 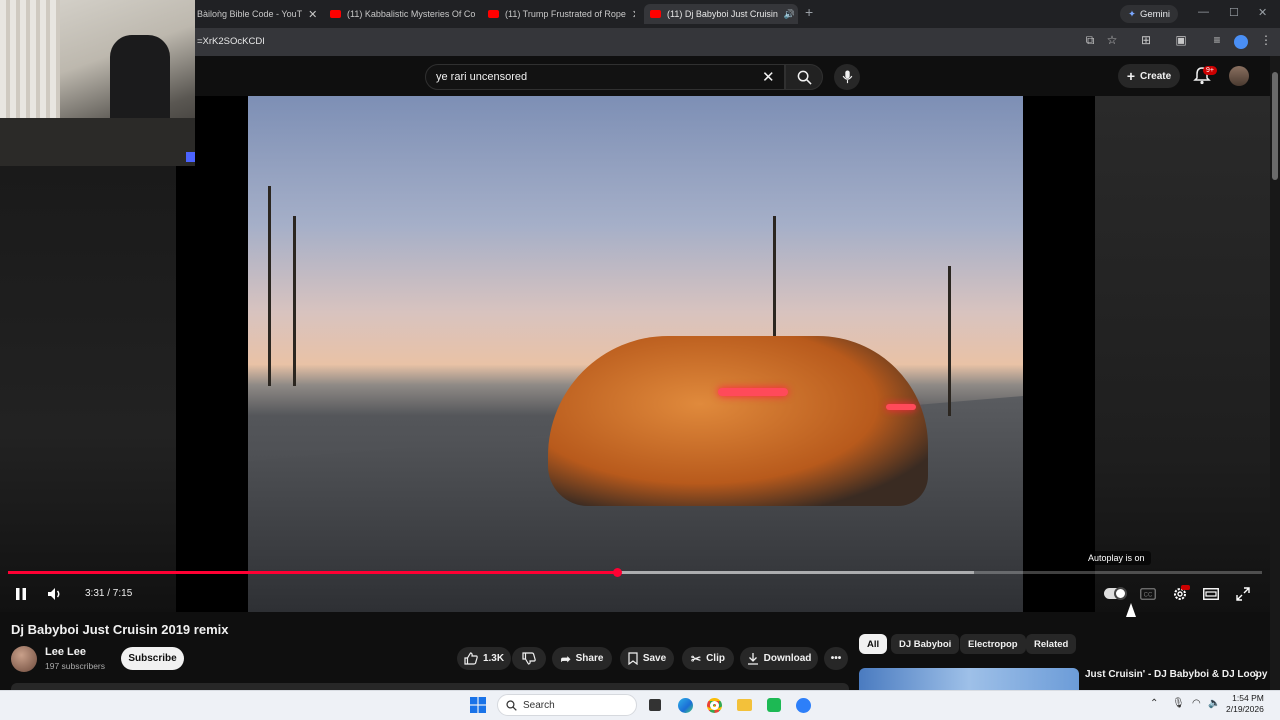 What do you see at coordinates (231, 41) in the screenshot?
I see `url-text: =XrK2SOcKCDI` at bounding box center [231, 41].